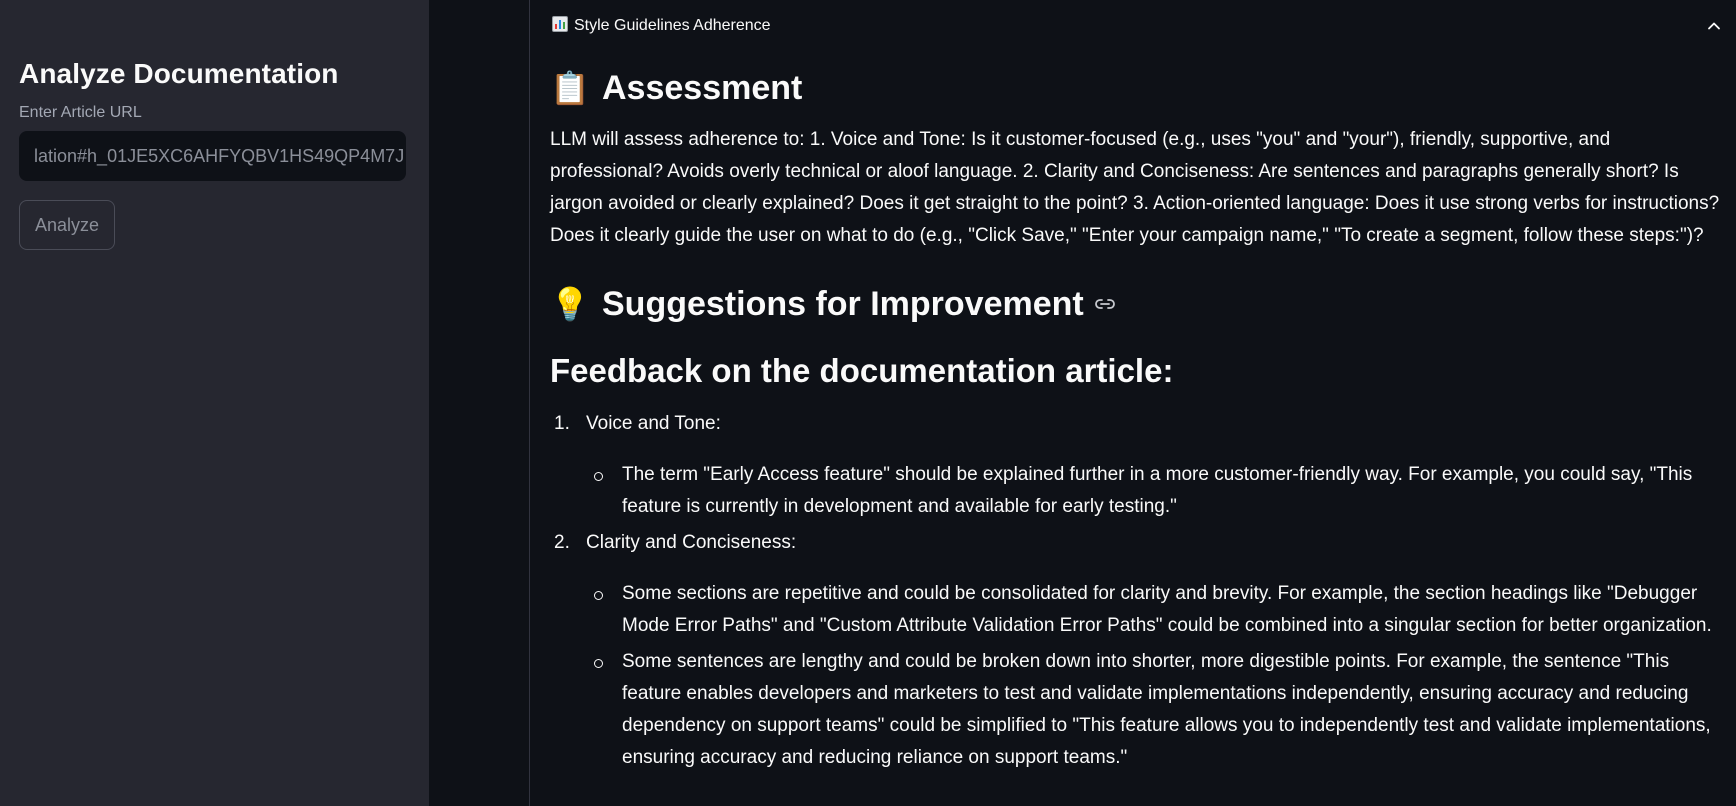  What do you see at coordinates (1714, 26) in the screenshot?
I see `chevron-up-icon` at bounding box center [1714, 26].